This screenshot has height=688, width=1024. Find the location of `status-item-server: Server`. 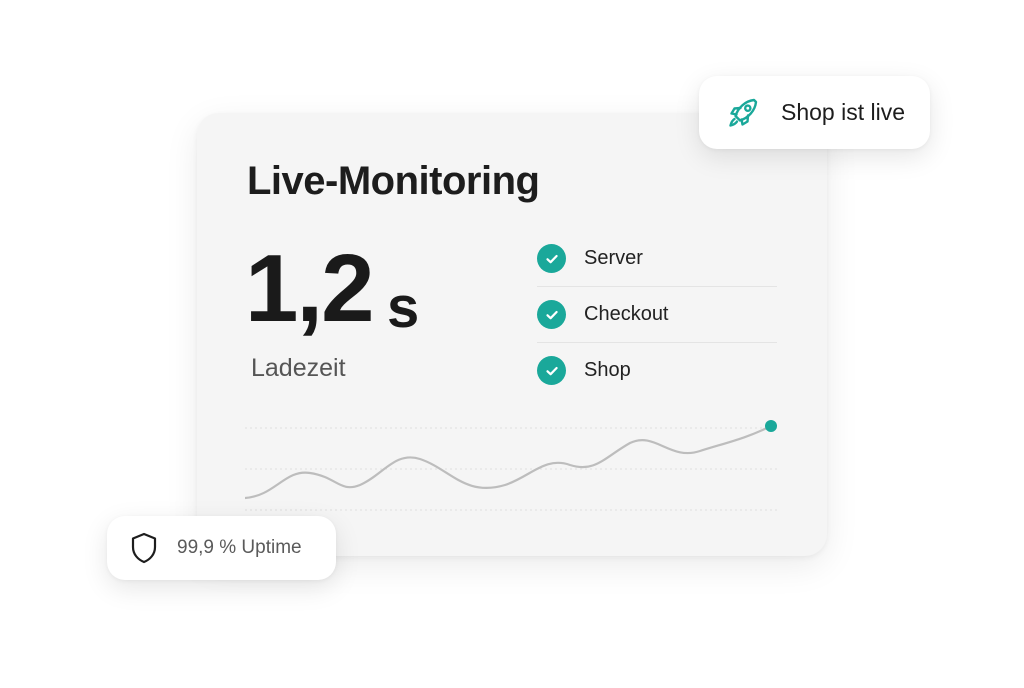

status-item-server: Server is located at coordinates (657, 259).